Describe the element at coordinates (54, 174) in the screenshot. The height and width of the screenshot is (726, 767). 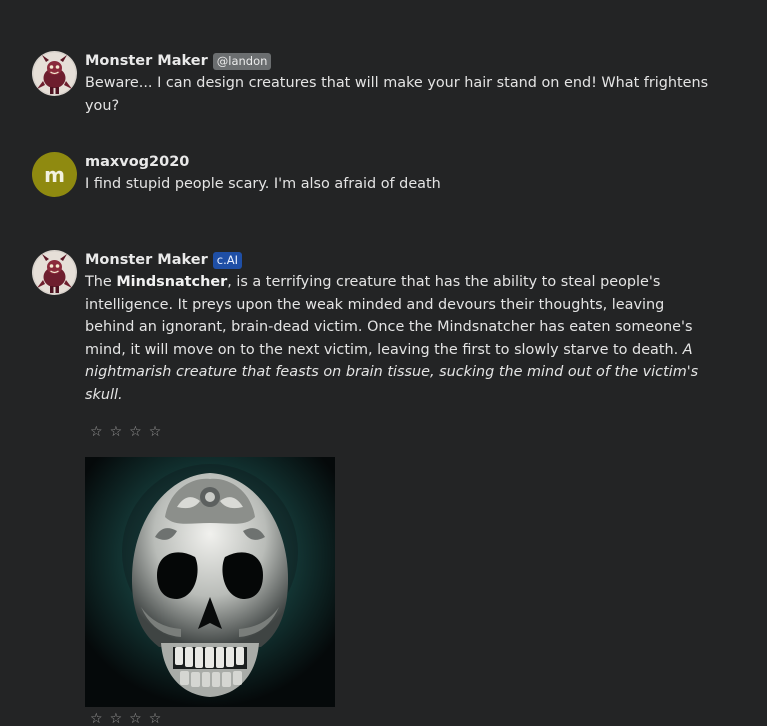
I see `user-avatar: m` at that location.